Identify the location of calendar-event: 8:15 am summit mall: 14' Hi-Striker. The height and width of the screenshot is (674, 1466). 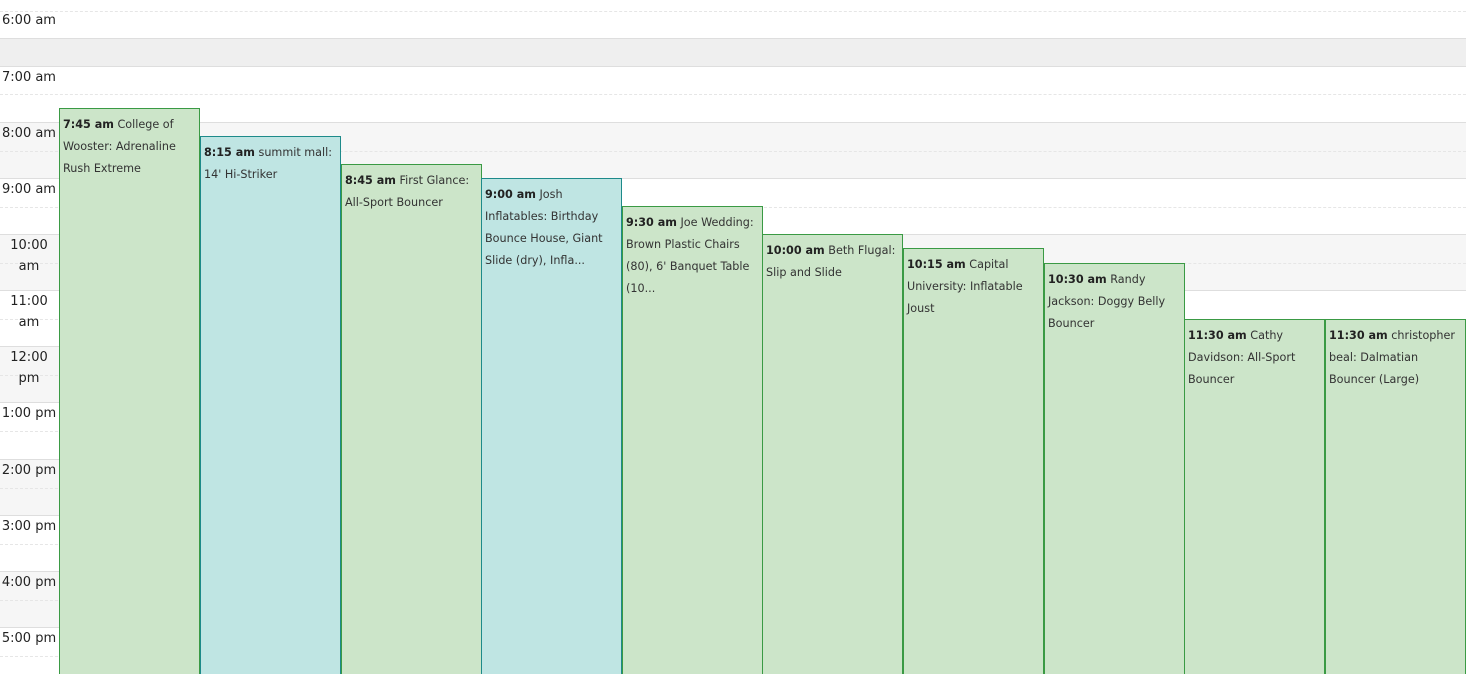
(270, 405).